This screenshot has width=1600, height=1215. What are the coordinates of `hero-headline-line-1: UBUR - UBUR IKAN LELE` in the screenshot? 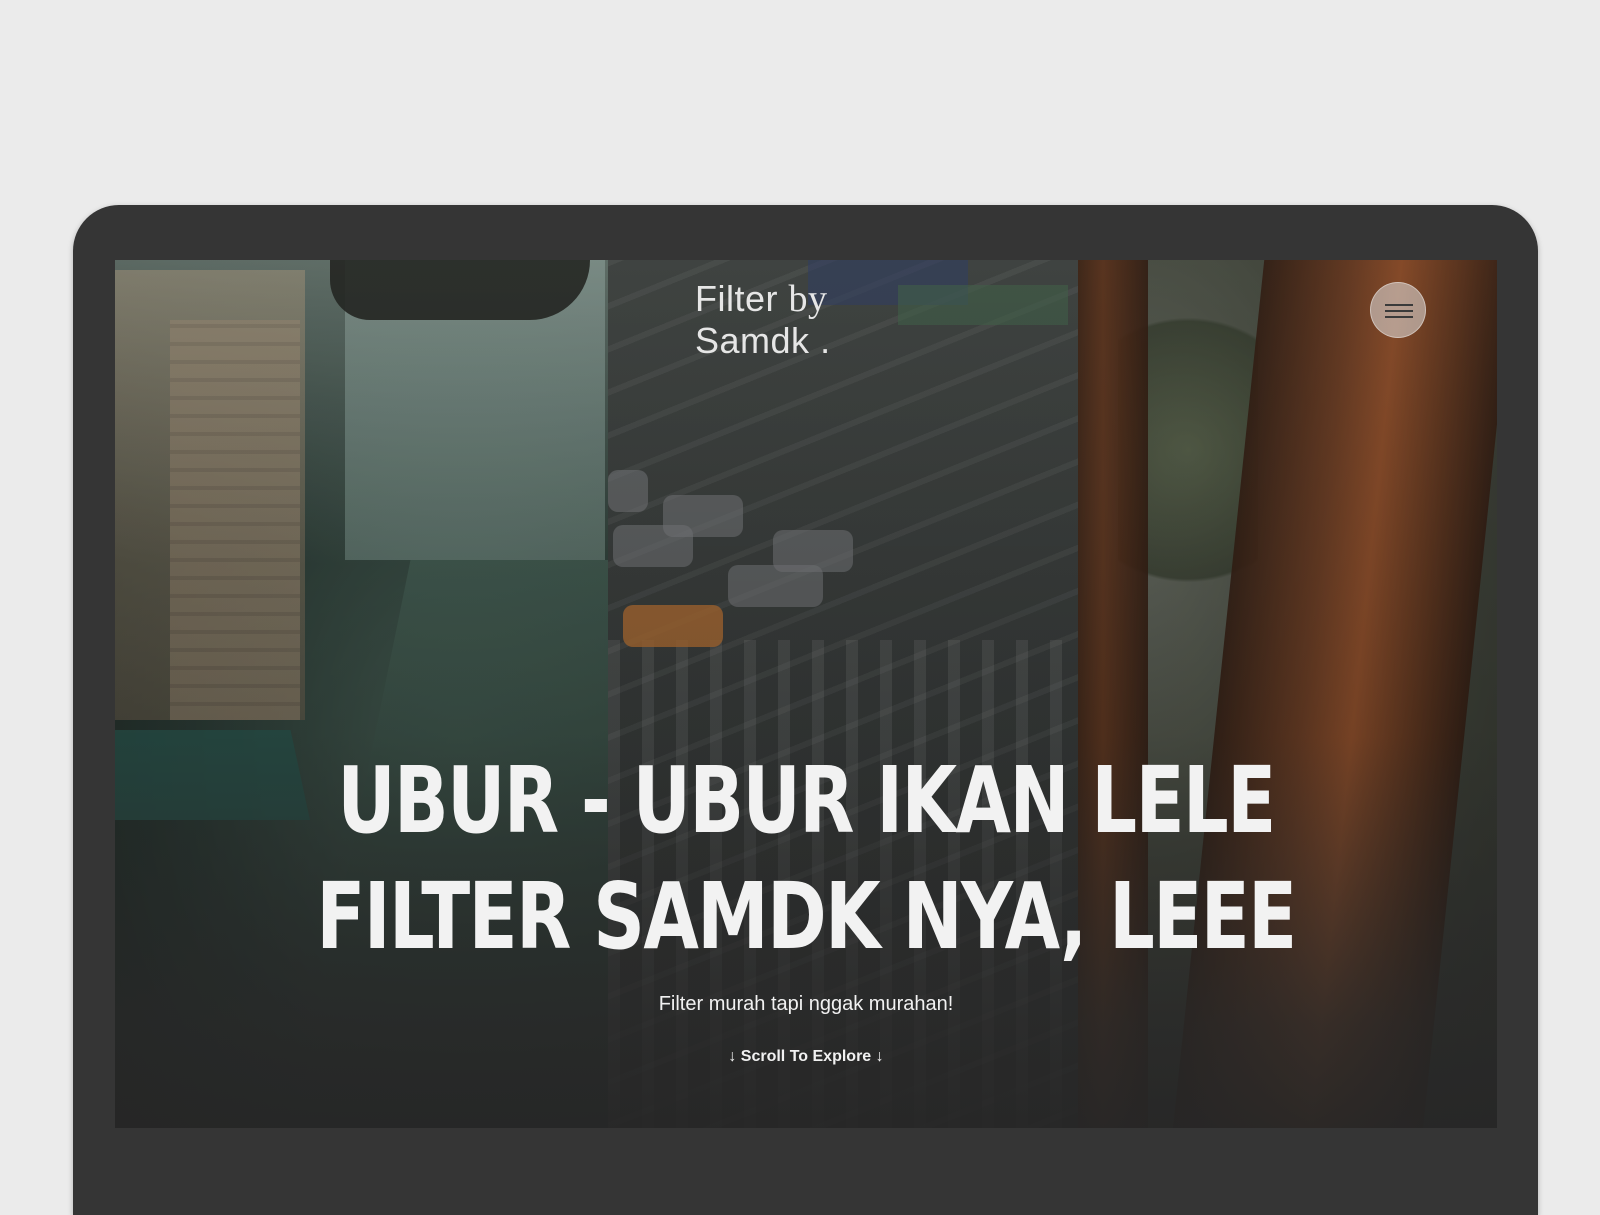 It's located at (806, 800).